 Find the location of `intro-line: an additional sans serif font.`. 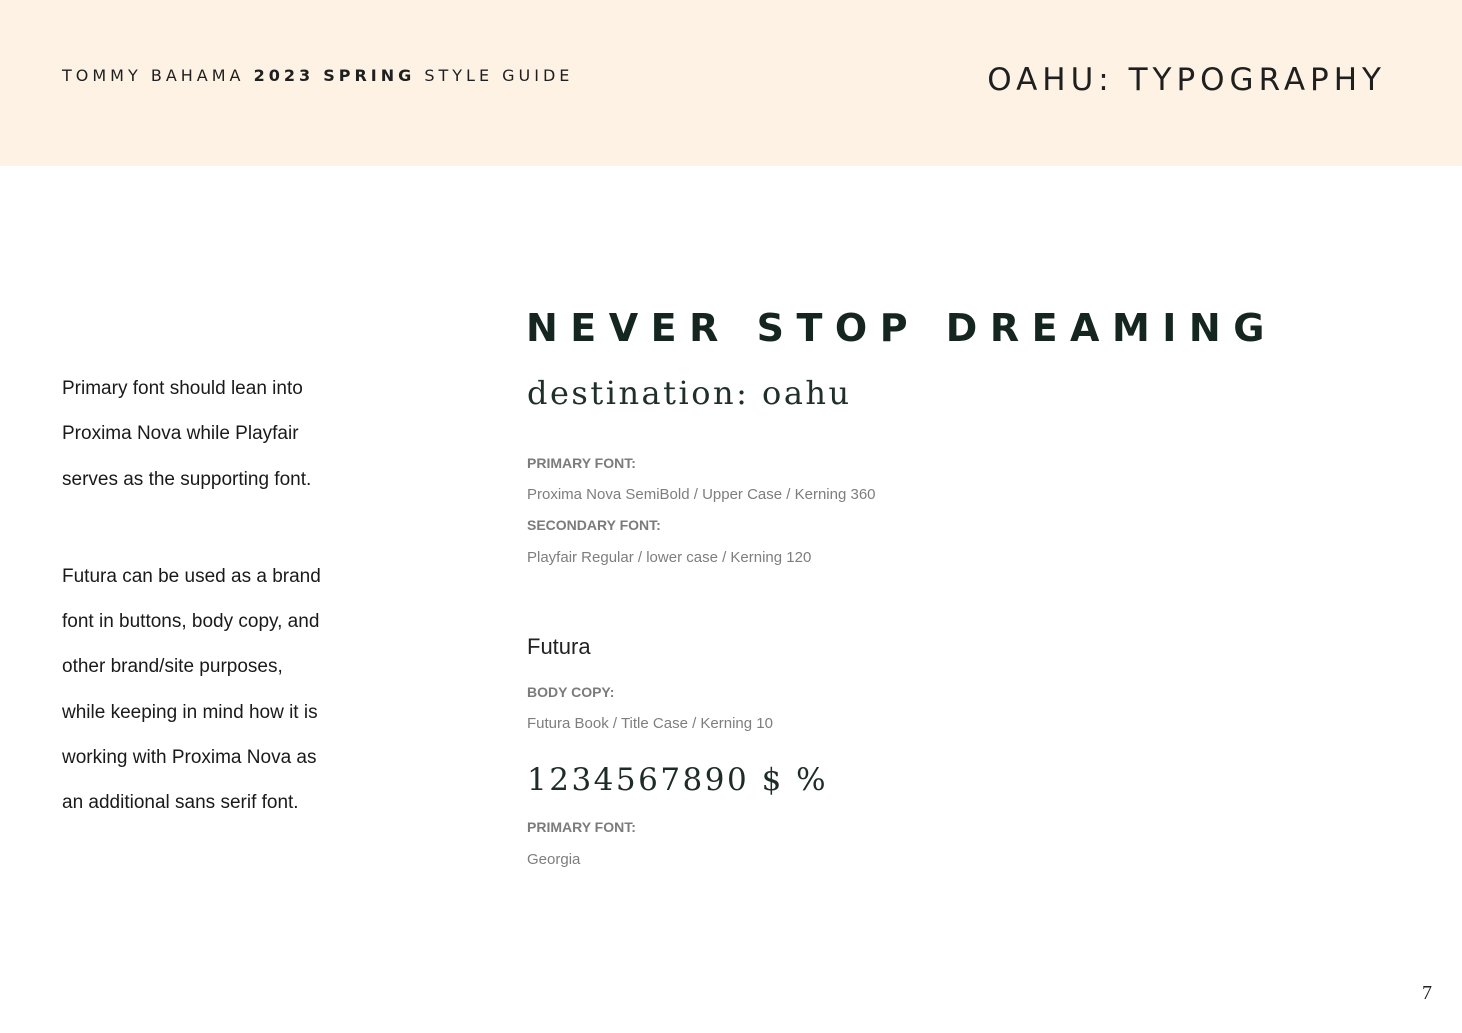

intro-line: an additional sans serif font. is located at coordinates (180, 803).